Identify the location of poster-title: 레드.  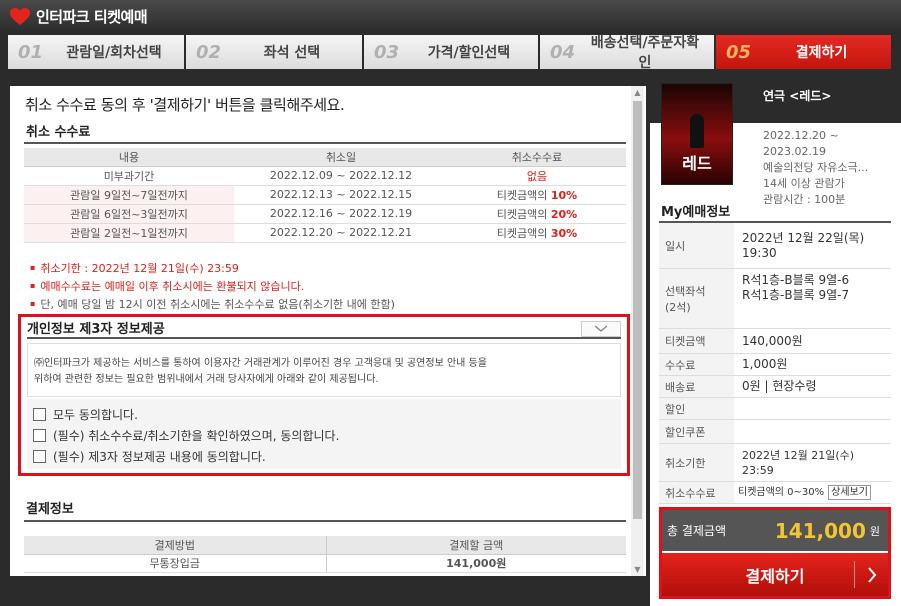
(697, 163).